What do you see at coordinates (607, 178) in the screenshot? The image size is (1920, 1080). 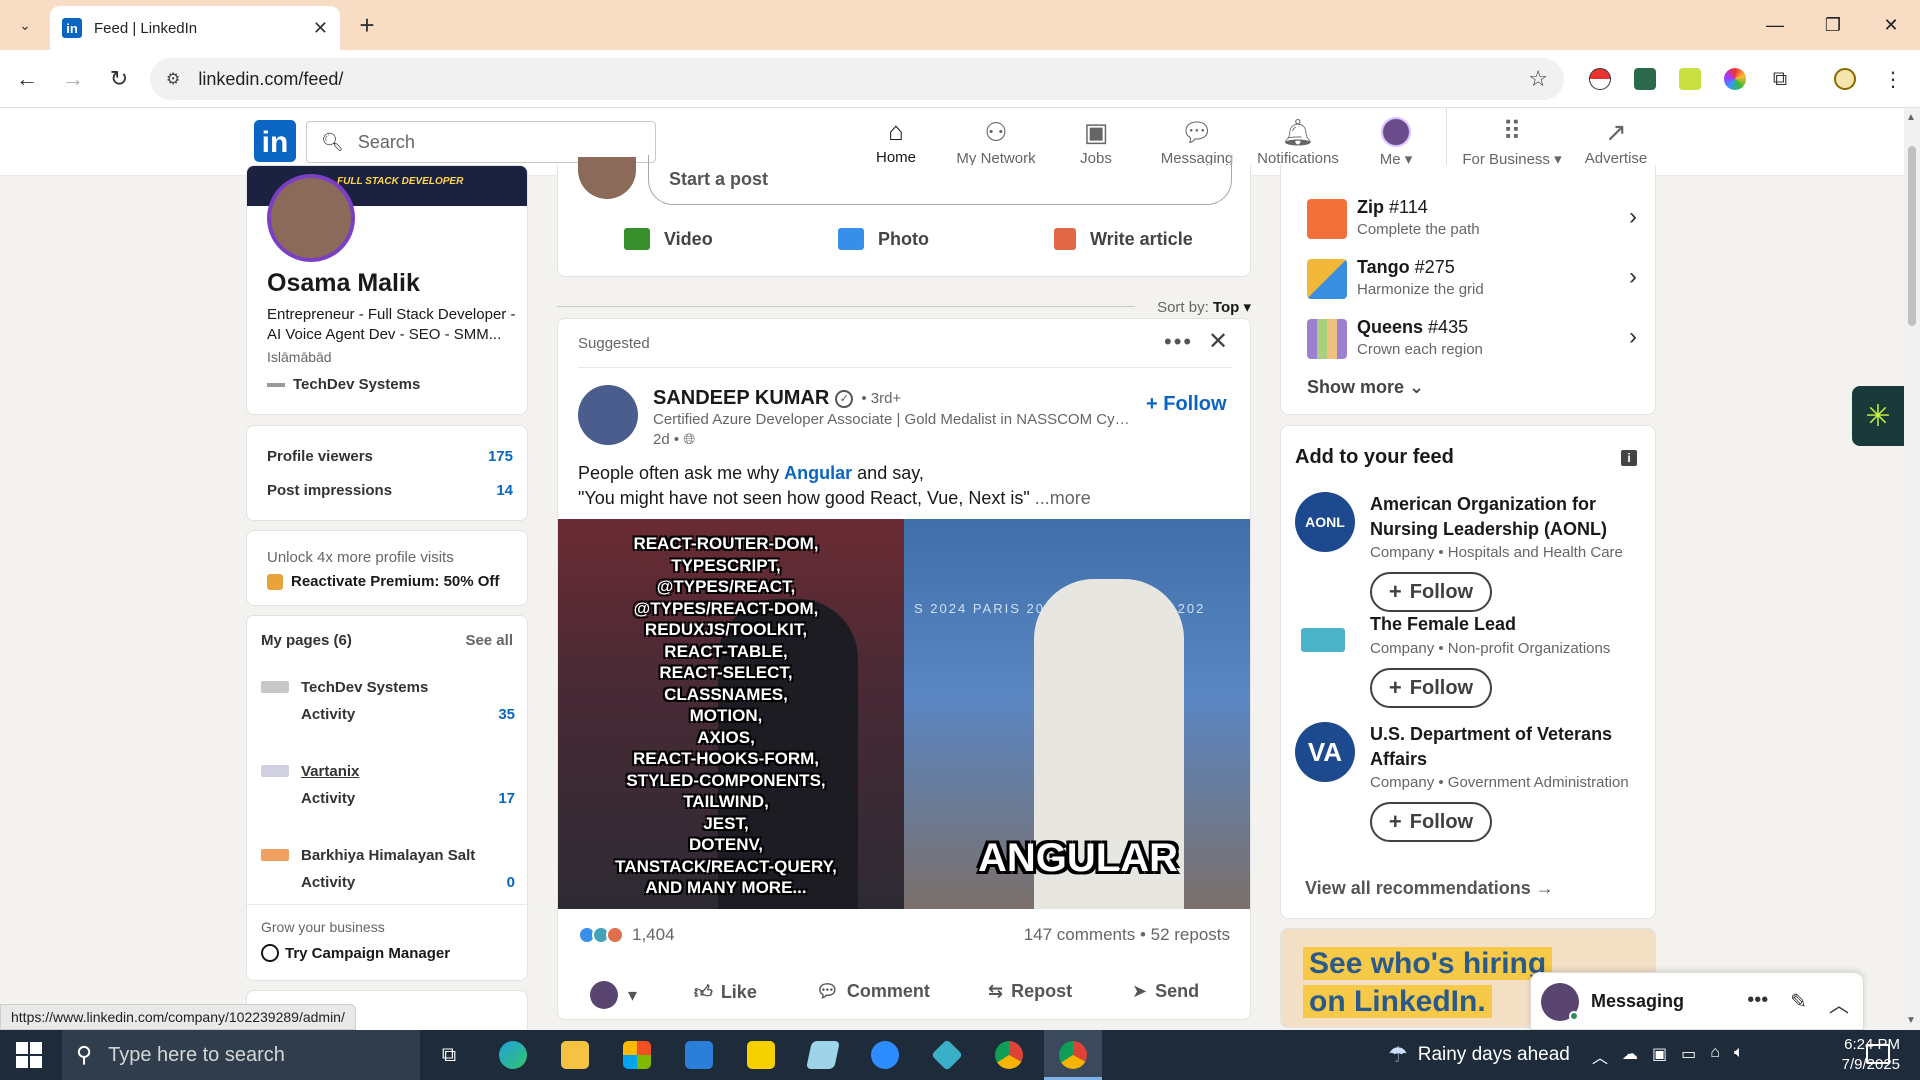 I see `share-avatar` at bounding box center [607, 178].